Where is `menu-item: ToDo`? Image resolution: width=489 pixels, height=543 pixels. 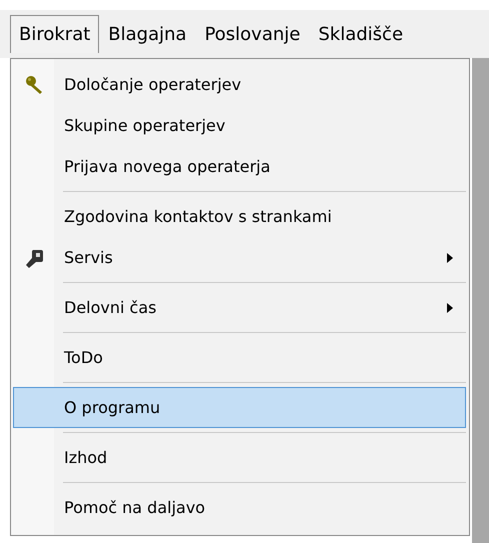 menu-item: ToDo is located at coordinates (239, 357).